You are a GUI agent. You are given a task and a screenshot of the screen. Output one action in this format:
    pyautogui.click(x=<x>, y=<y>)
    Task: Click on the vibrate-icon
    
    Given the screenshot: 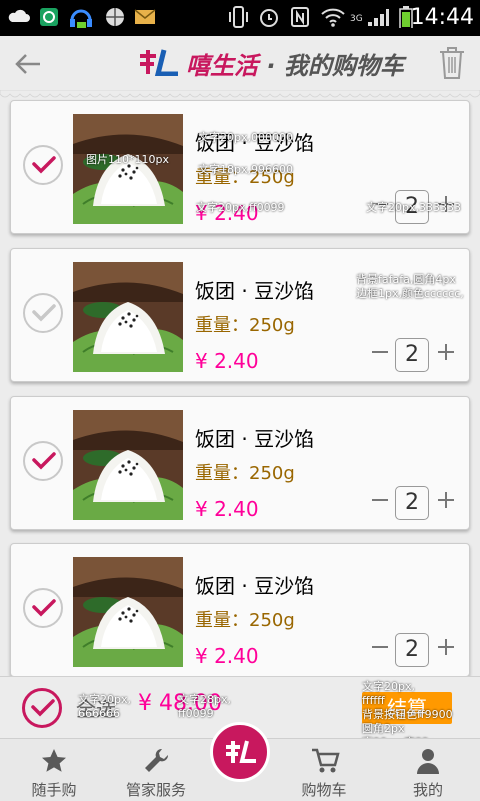 What is the action you would take?
    pyautogui.click(x=238, y=17)
    